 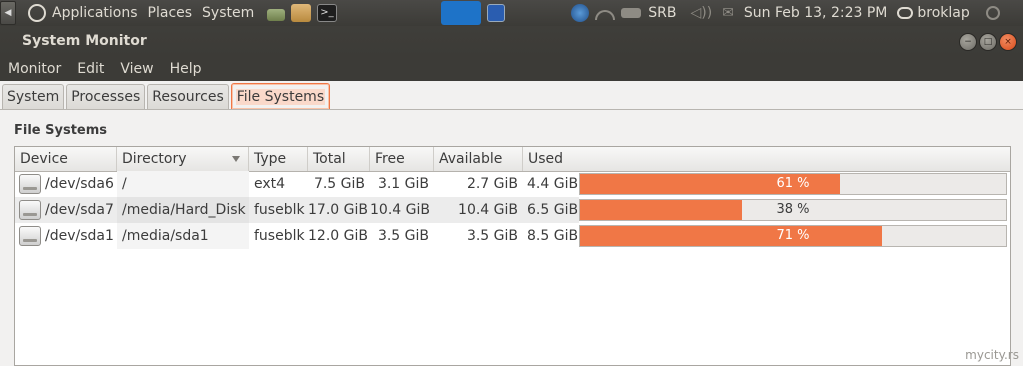 What do you see at coordinates (61, 130) in the screenshot?
I see `section-title: File Systems` at bounding box center [61, 130].